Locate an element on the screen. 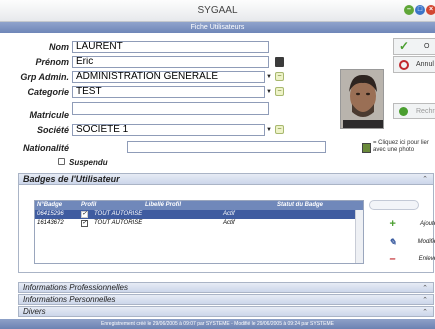 The height and width of the screenshot is (329, 435). photo-hint: = Cliquez ici pour lier avec une photo is located at coordinates (401, 146).